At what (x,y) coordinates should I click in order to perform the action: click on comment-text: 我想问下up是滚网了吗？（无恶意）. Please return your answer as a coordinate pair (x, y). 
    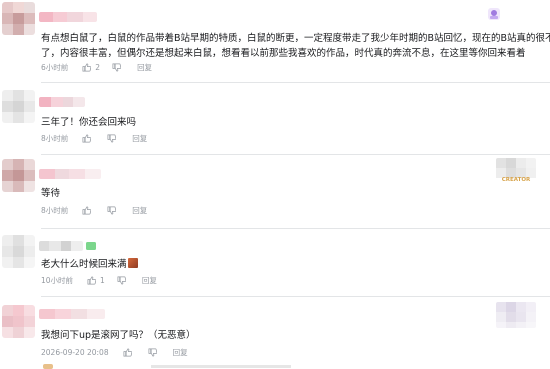
    Looking at the image, I should click on (118, 335).